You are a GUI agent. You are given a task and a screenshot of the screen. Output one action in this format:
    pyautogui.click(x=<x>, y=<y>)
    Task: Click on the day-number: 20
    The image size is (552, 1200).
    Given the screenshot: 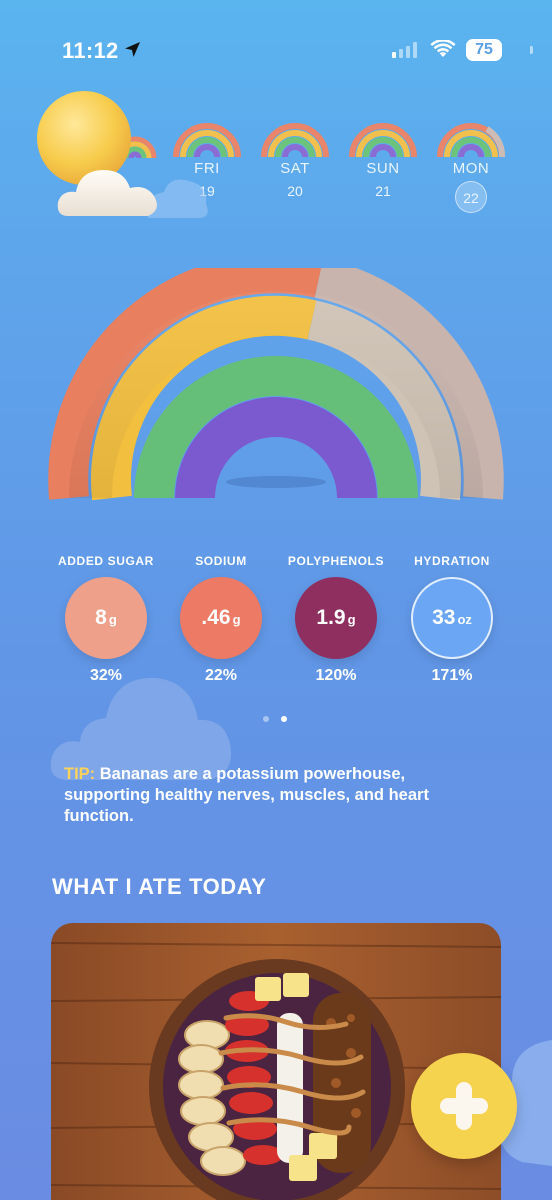 What is the action you would take?
    pyautogui.click(x=295, y=191)
    